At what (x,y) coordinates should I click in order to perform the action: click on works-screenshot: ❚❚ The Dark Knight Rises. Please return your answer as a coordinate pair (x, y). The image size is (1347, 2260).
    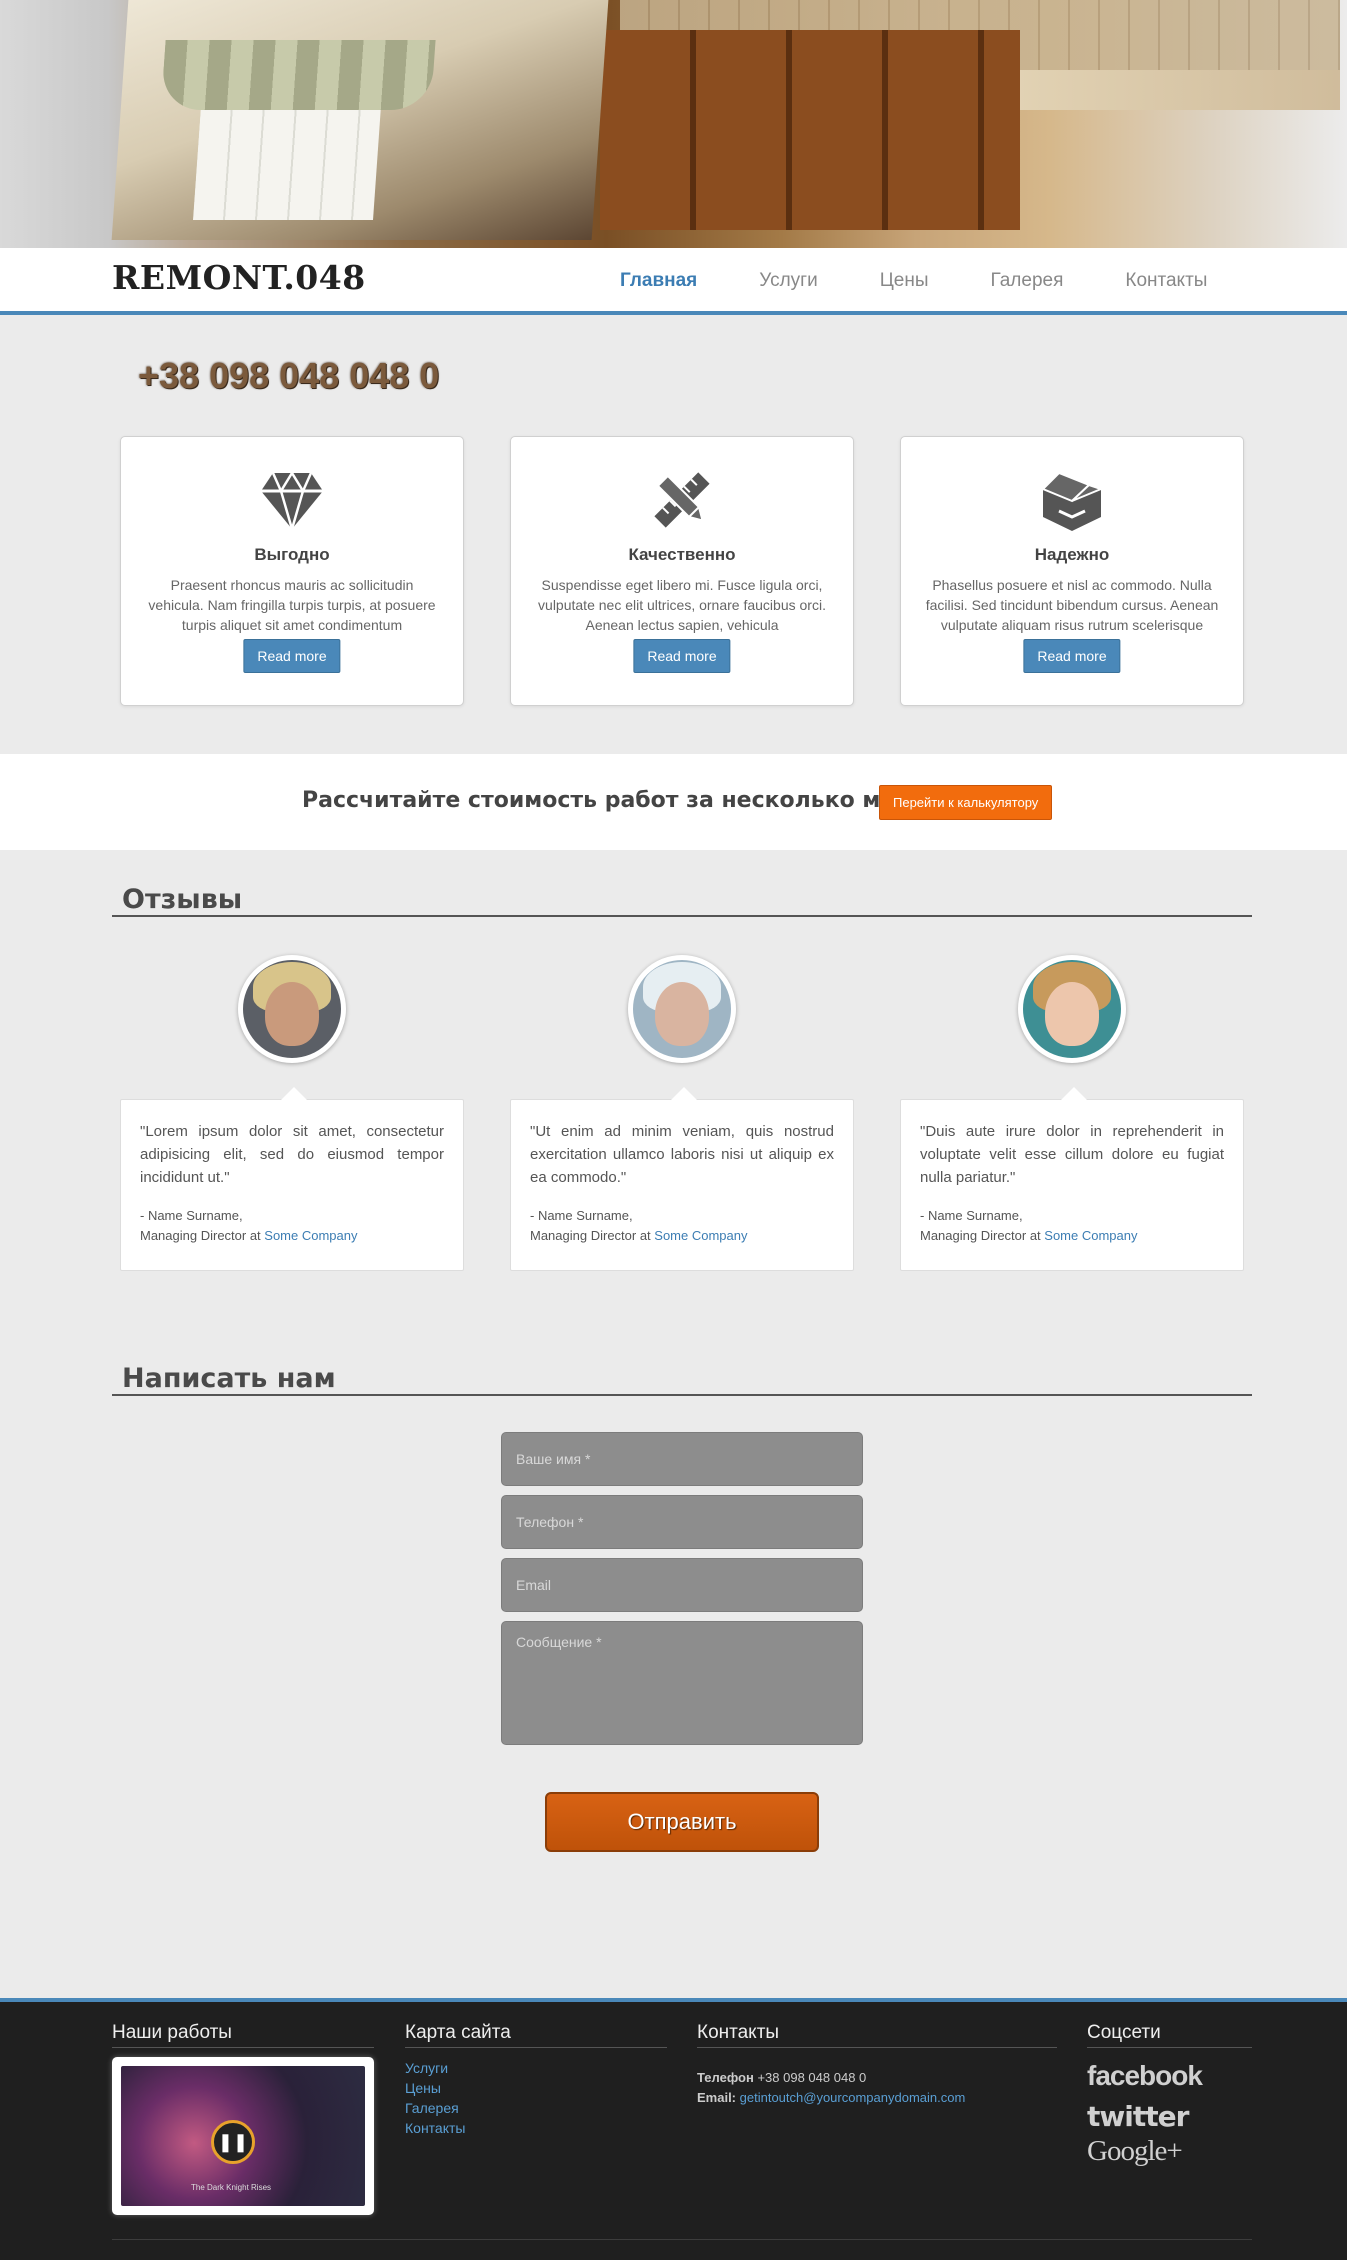
    Looking at the image, I should click on (243, 2136).